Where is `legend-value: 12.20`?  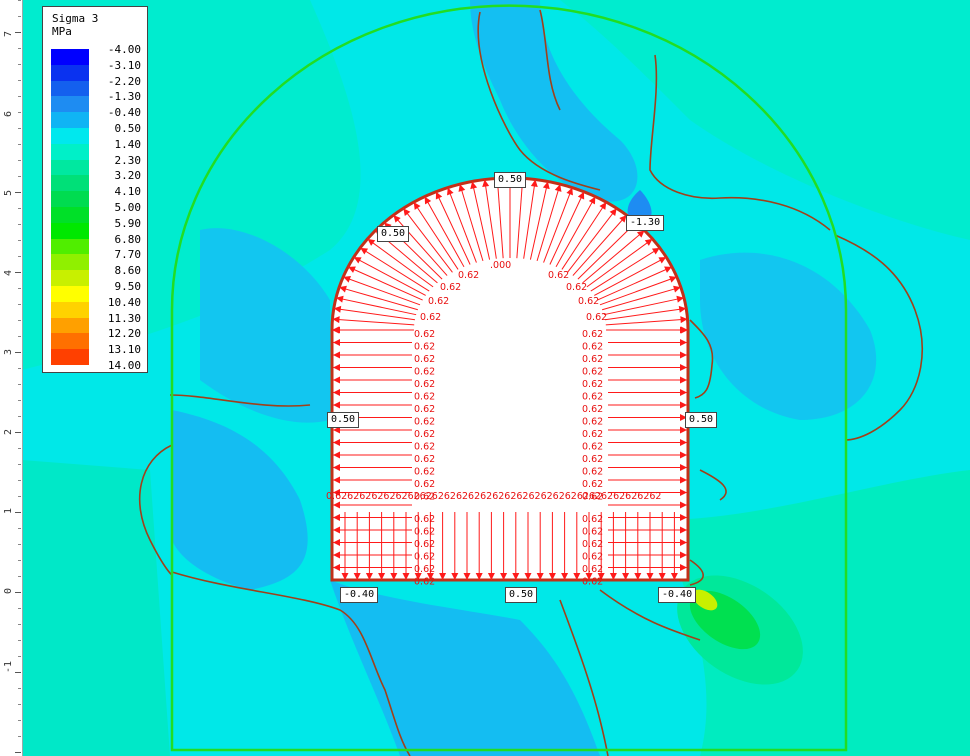
legend-value: 12.20 is located at coordinates (124, 334).